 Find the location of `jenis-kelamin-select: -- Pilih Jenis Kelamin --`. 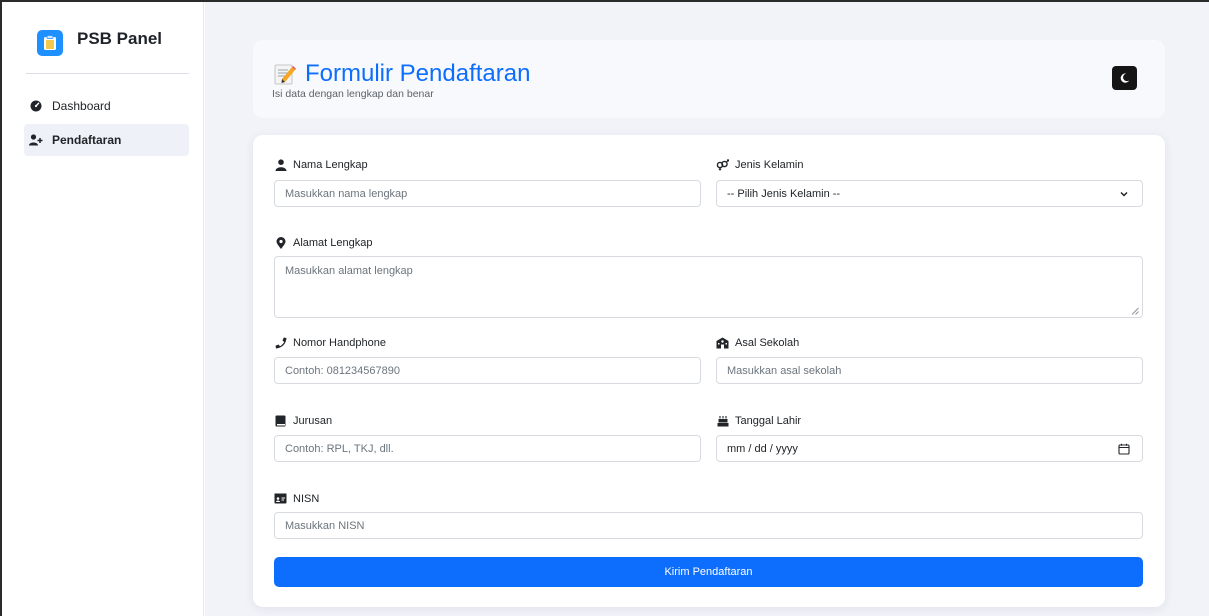

jenis-kelamin-select: -- Pilih Jenis Kelamin -- is located at coordinates (929, 193).